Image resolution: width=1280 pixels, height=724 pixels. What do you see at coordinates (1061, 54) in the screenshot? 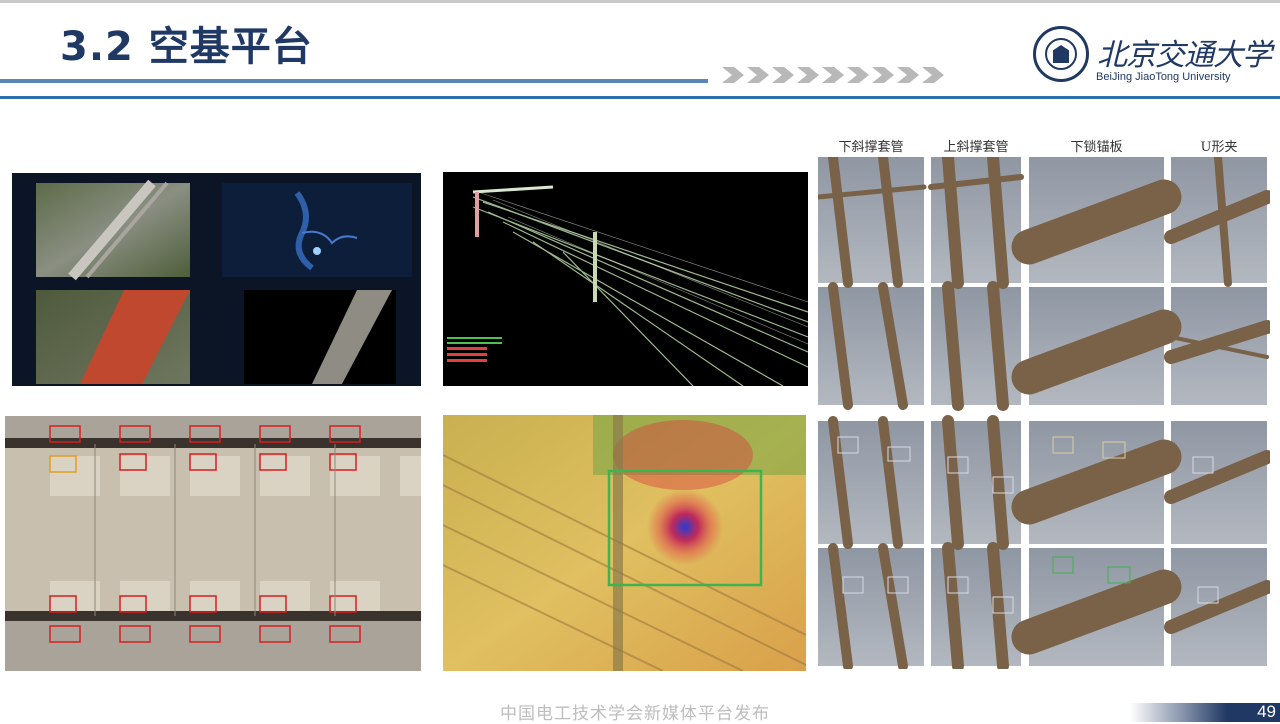
I see `university-seal-icon` at bounding box center [1061, 54].